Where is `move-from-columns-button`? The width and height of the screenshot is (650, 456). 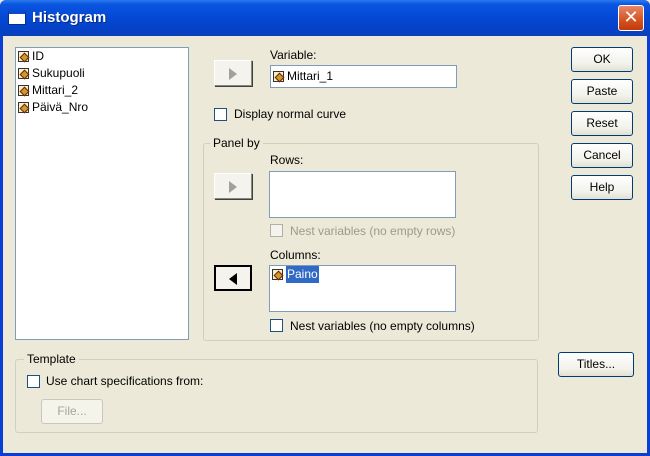
move-from-columns-button is located at coordinates (233, 278).